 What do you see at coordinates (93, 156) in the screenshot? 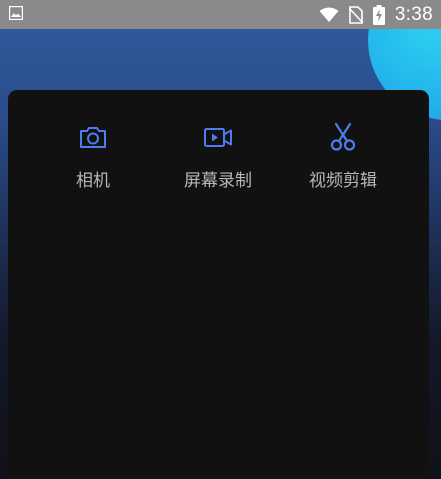
I see `camera-option: 相机` at bounding box center [93, 156].